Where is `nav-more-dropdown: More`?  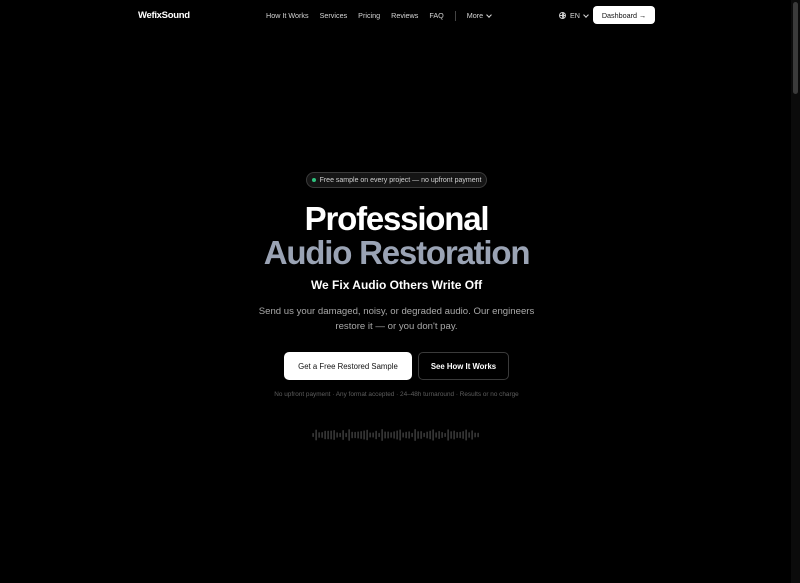
nav-more-dropdown: More is located at coordinates (479, 15).